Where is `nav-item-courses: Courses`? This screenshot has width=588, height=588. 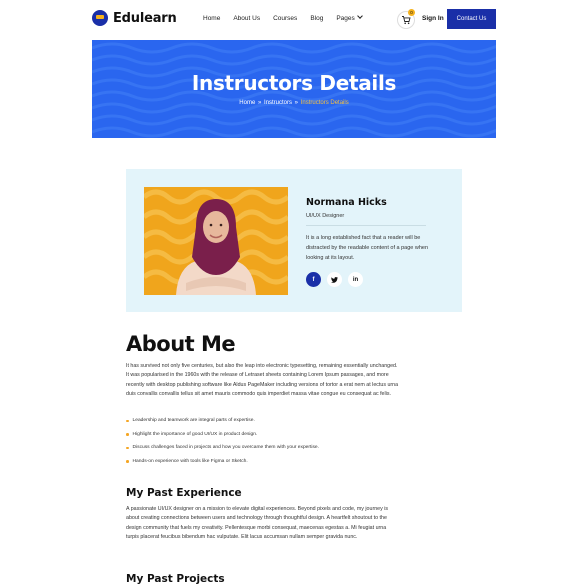 nav-item-courses: Courses is located at coordinates (285, 18).